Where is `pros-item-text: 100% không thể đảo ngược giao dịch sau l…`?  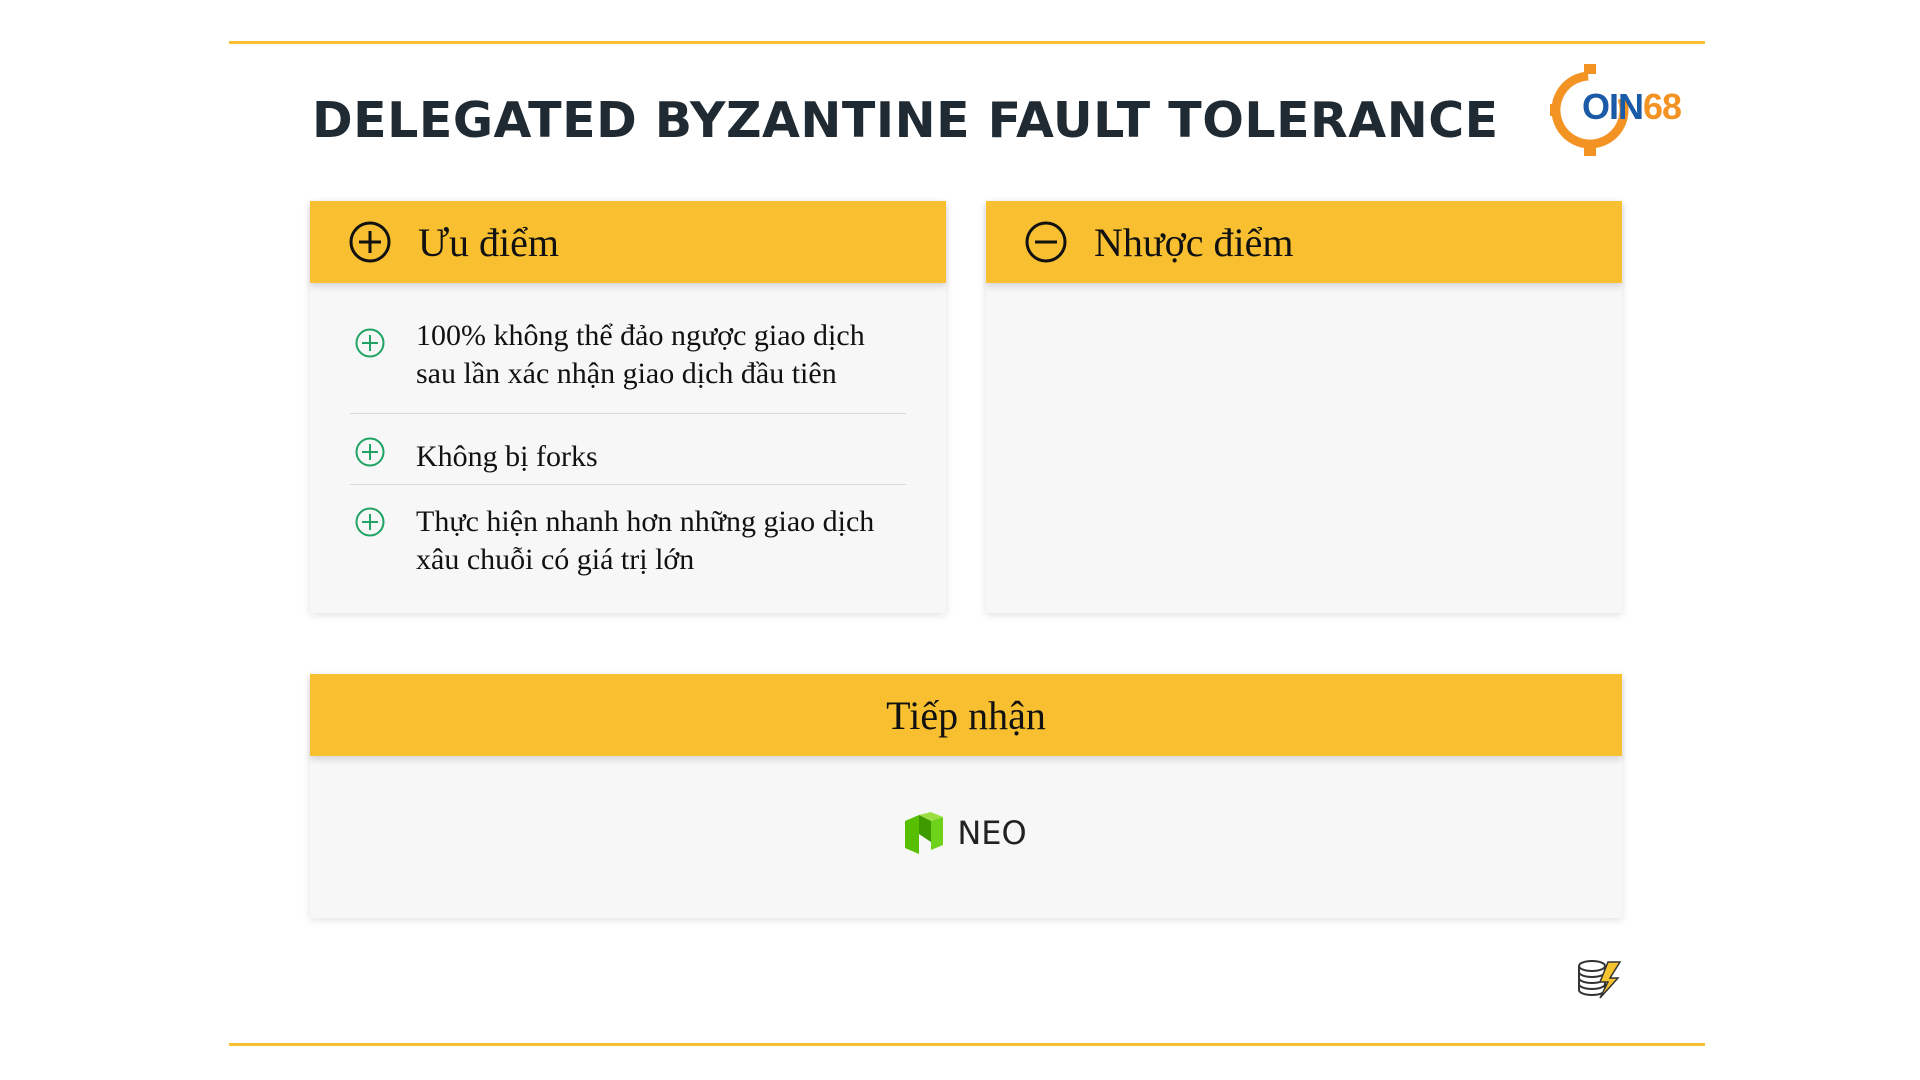 pros-item-text: 100% không thể đảo ngược giao dịch sau l… is located at coordinates (640, 354).